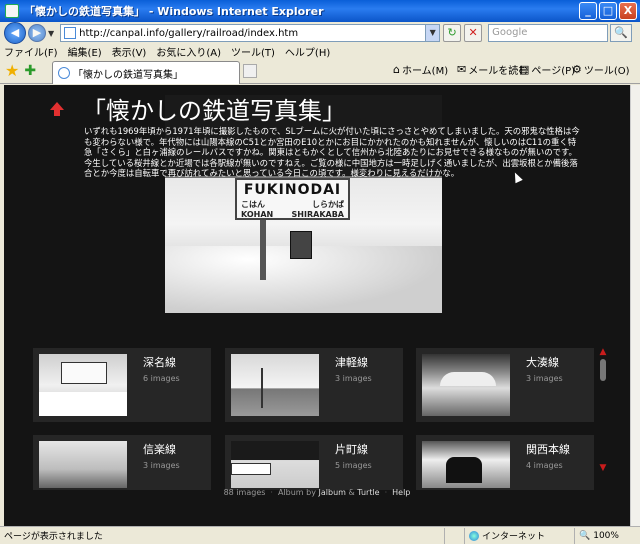  Describe the element at coordinates (317, 492) in the screenshot. I see `gallery-footer: 88 images · Album by Jalbum & Turtle · Help` at that location.